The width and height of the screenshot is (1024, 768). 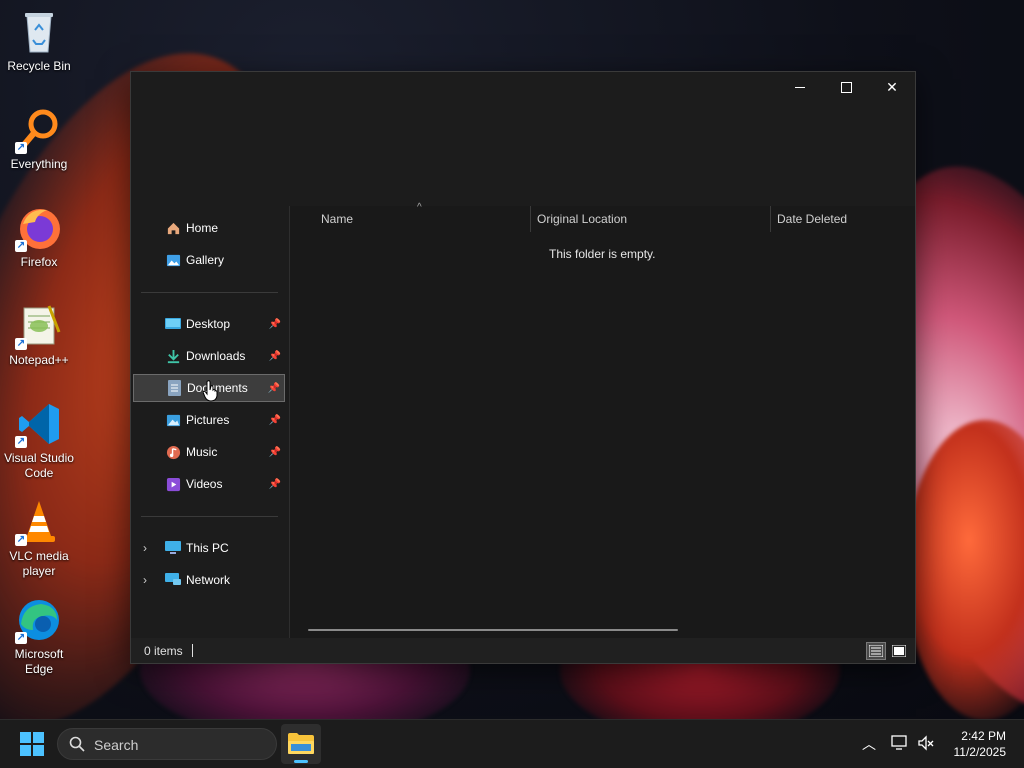 I want to click on close-button: ✕, so click(x=892, y=87).